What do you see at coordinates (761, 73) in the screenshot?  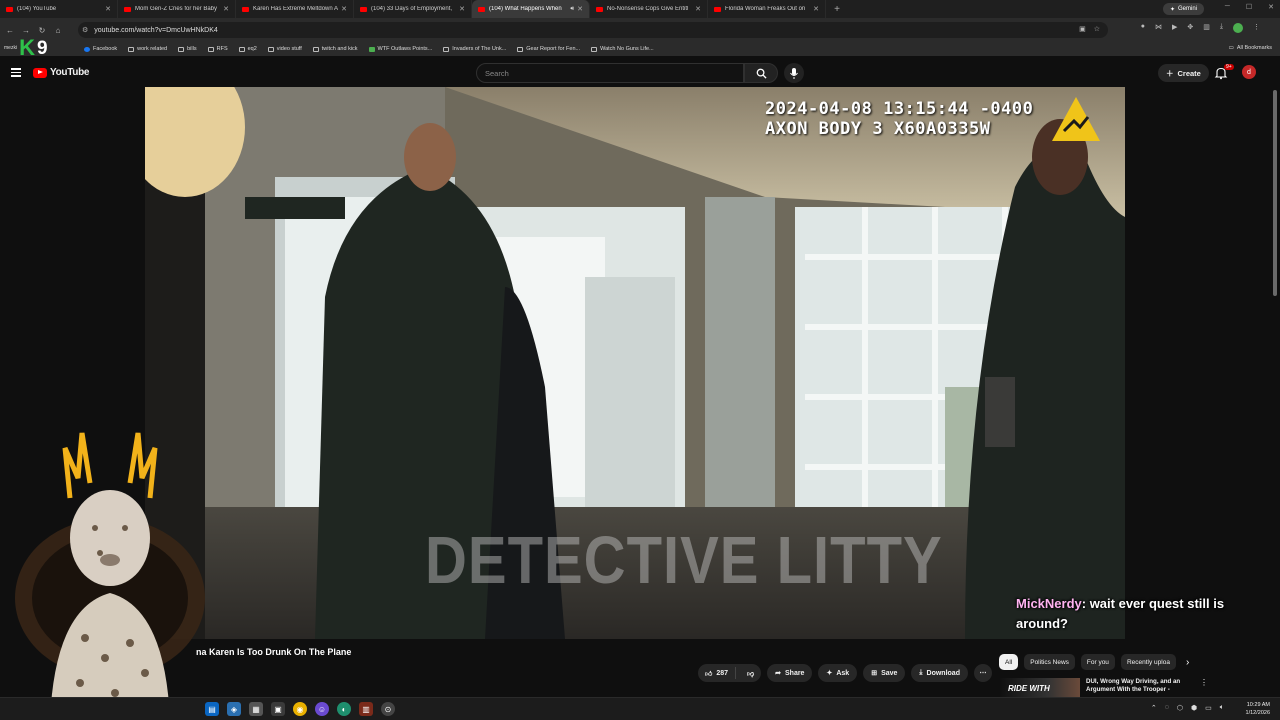 I see `search-button` at bounding box center [761, 73].